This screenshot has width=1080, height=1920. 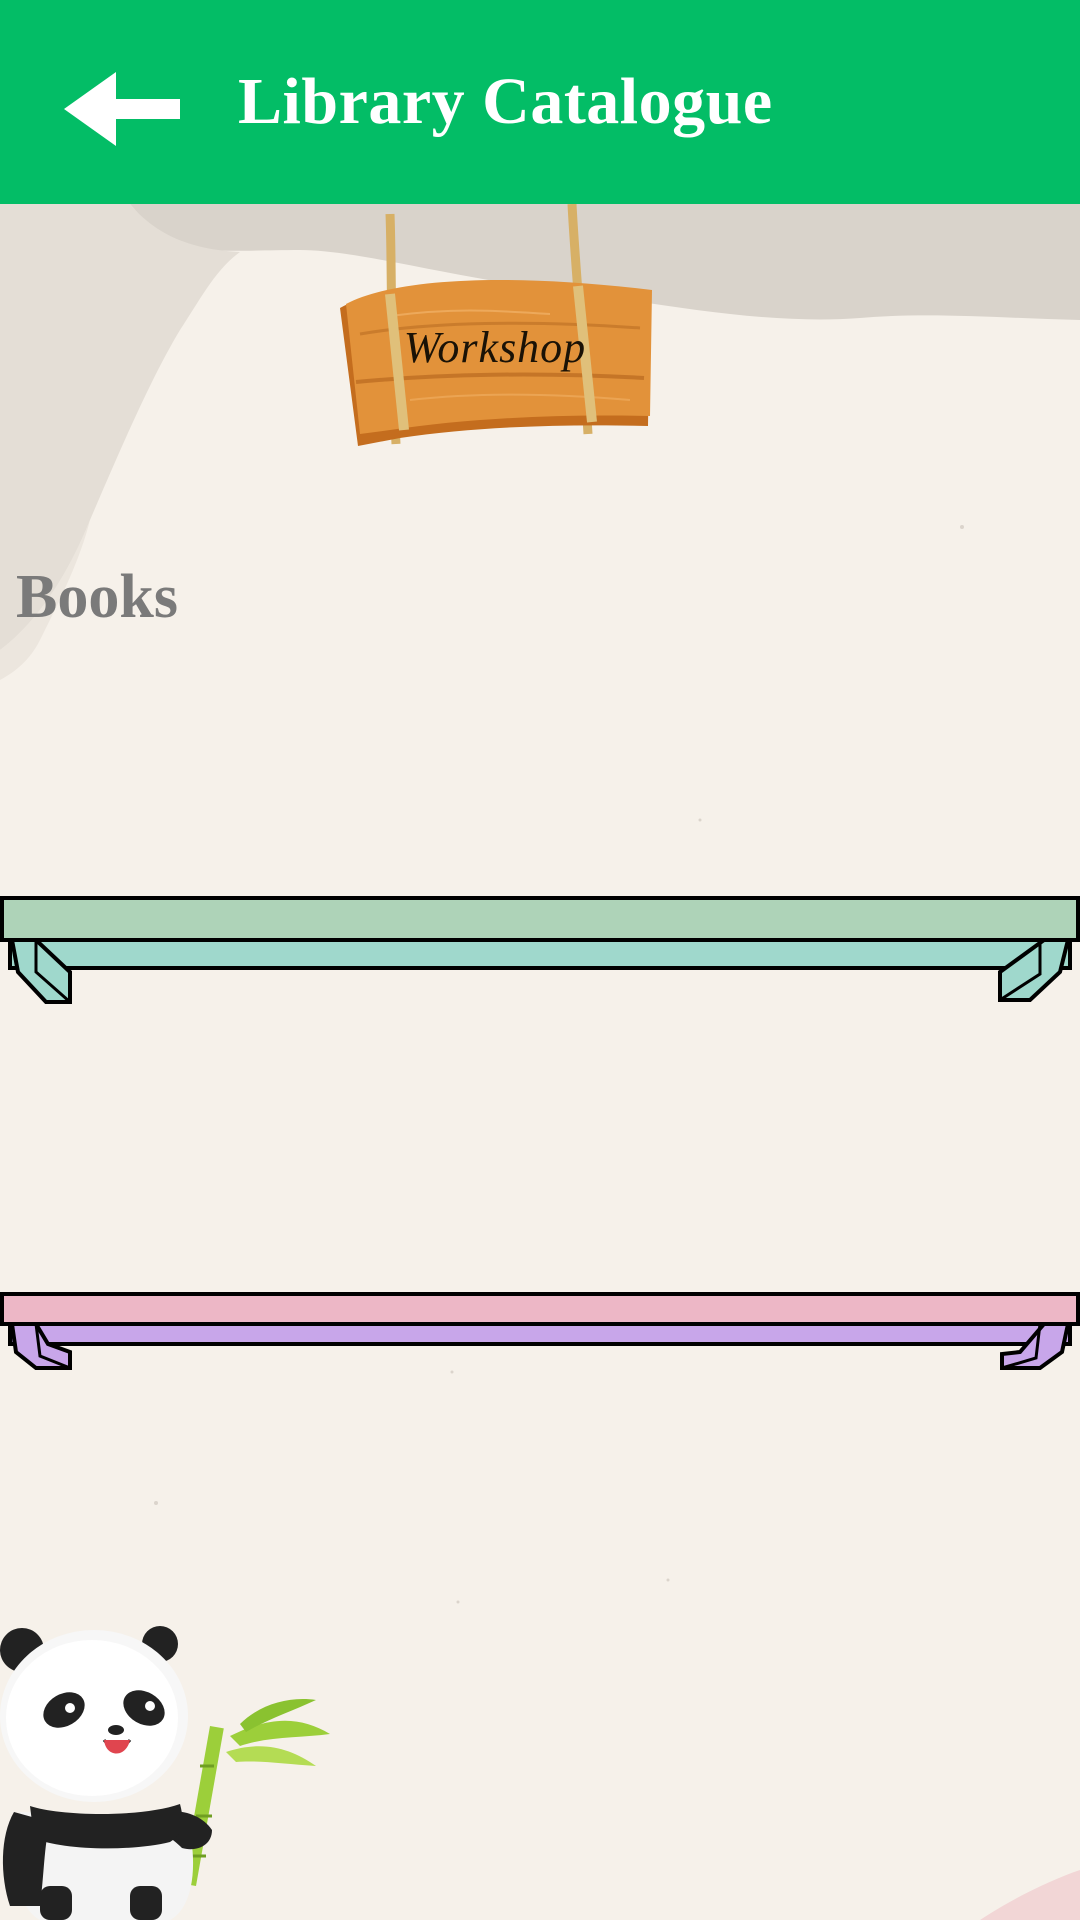 What do you see at coordinates (97, 597) in the screenshot?
I see `section-title: Books` at bounding box center [97, 597].